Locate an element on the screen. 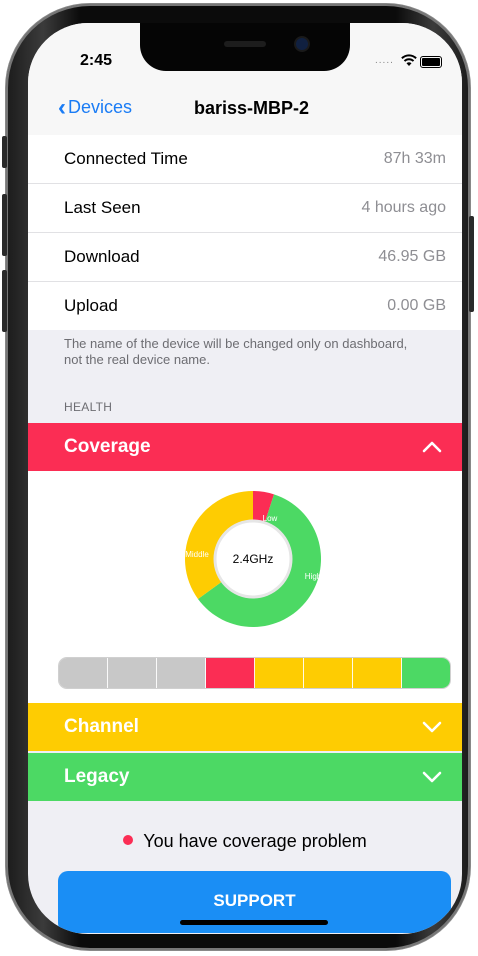 This screenshot has width=478, height=956. donut-slice-label-high: High is located at coordinates (313, 576).